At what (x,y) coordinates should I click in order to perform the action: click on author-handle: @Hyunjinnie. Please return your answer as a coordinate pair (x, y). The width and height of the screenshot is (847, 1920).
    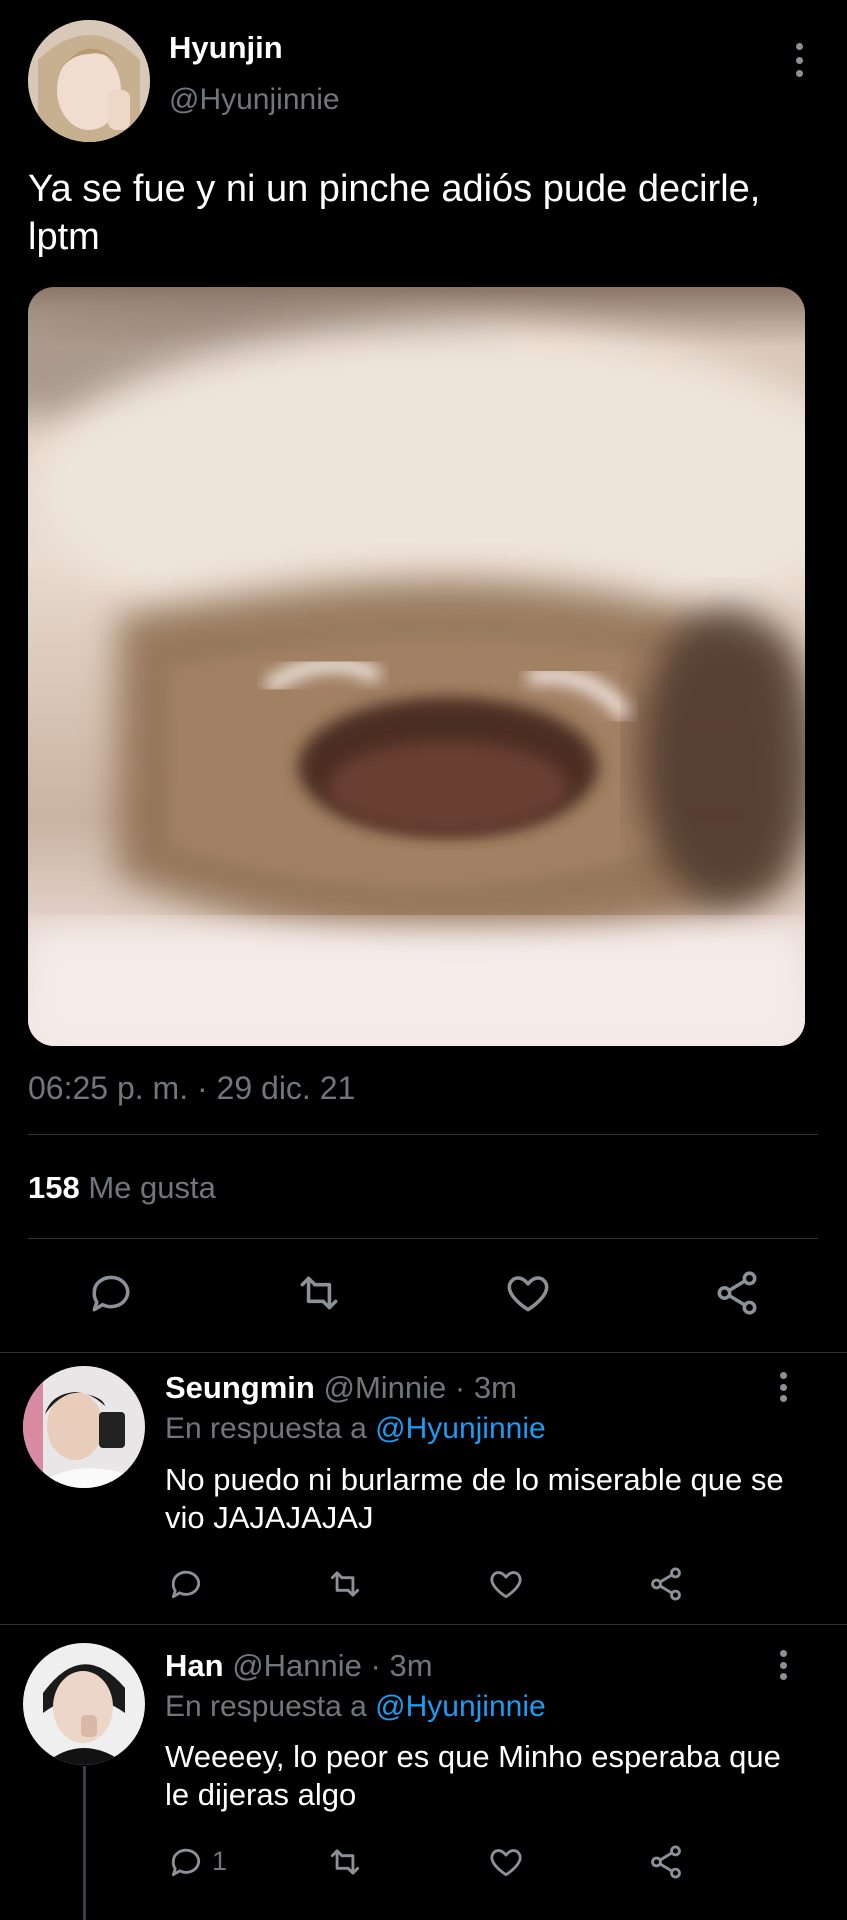
    Looking at the image, I should click on (254, 100).